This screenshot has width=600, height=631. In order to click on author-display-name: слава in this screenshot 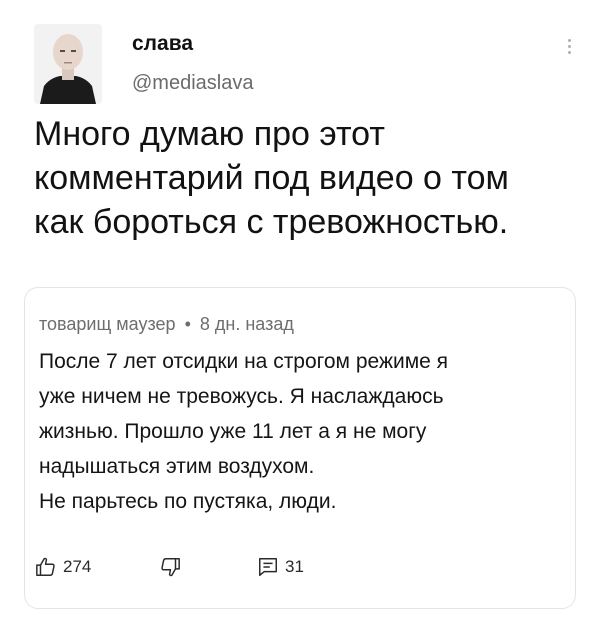, I will do `click(162, 44)`.